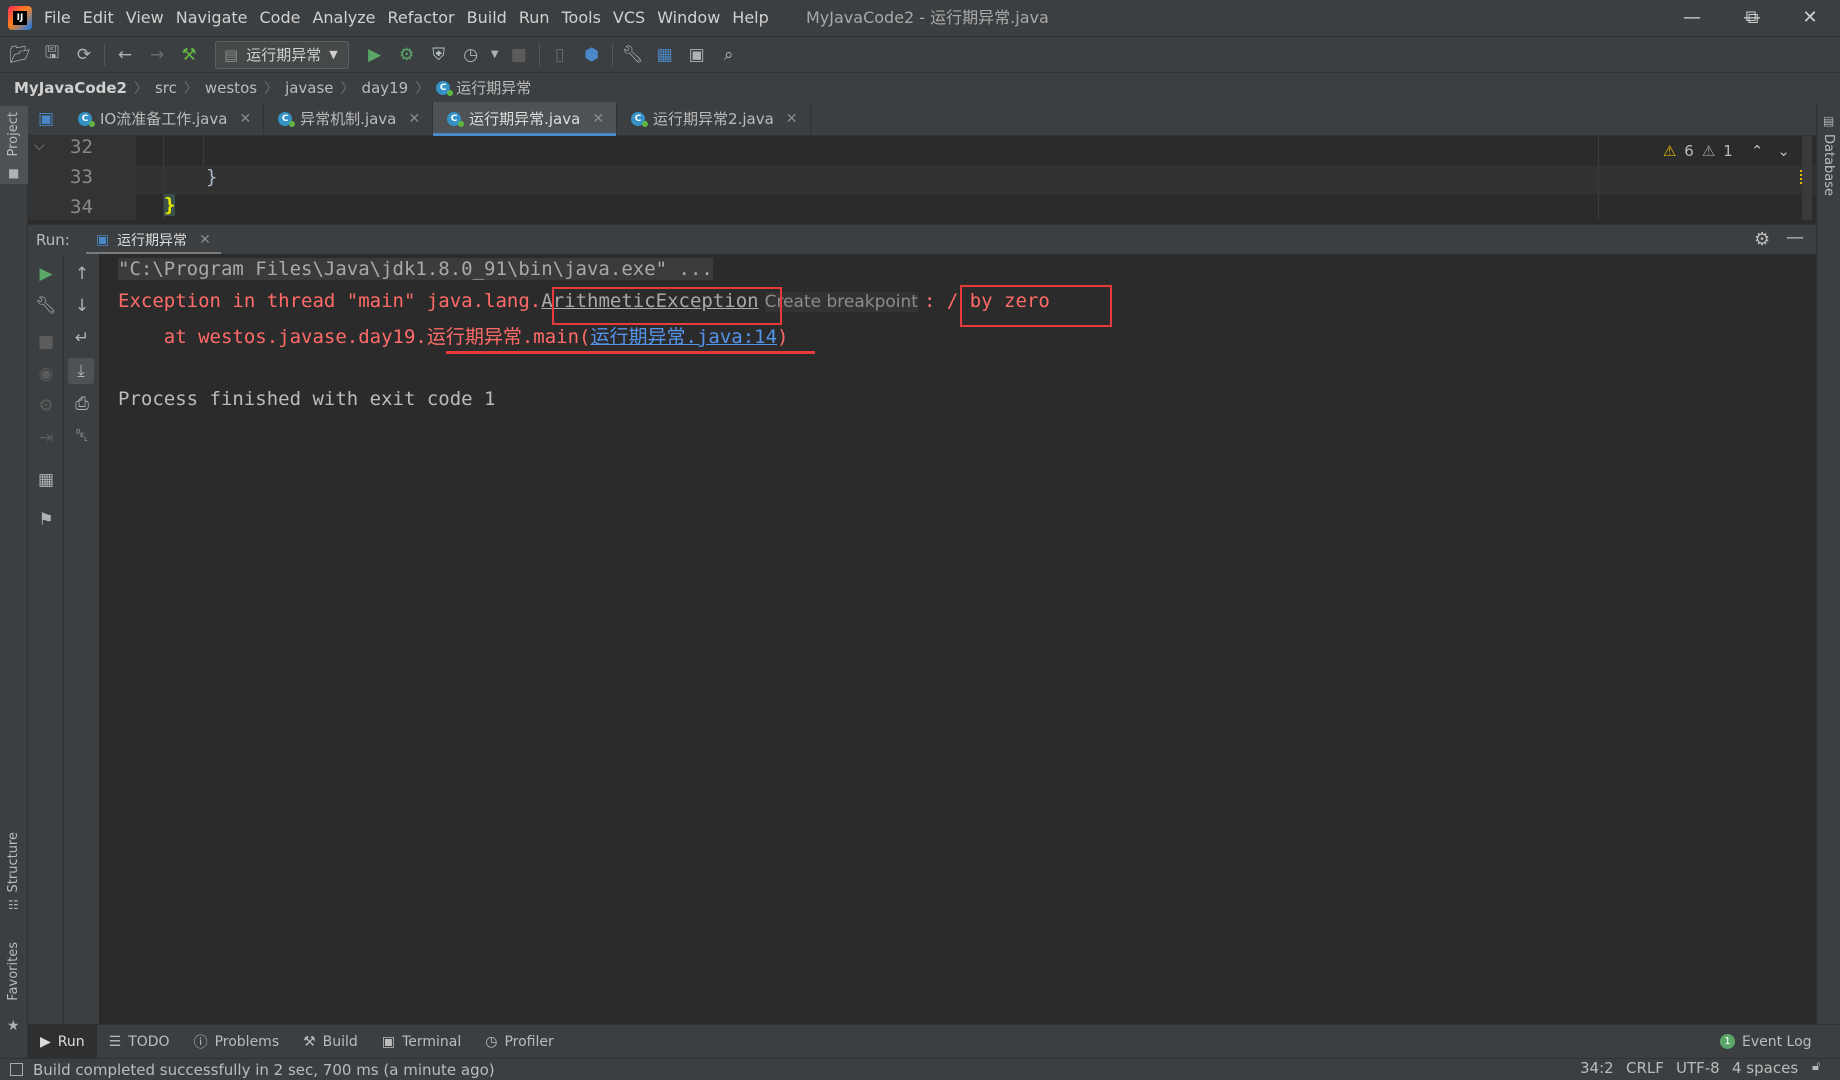 The image size is (1840, 1080). What do you see at coordinates (697, 55) in the screenshot?
I see `terminal-window-icon: ▣` at bounding box center [697, 55].